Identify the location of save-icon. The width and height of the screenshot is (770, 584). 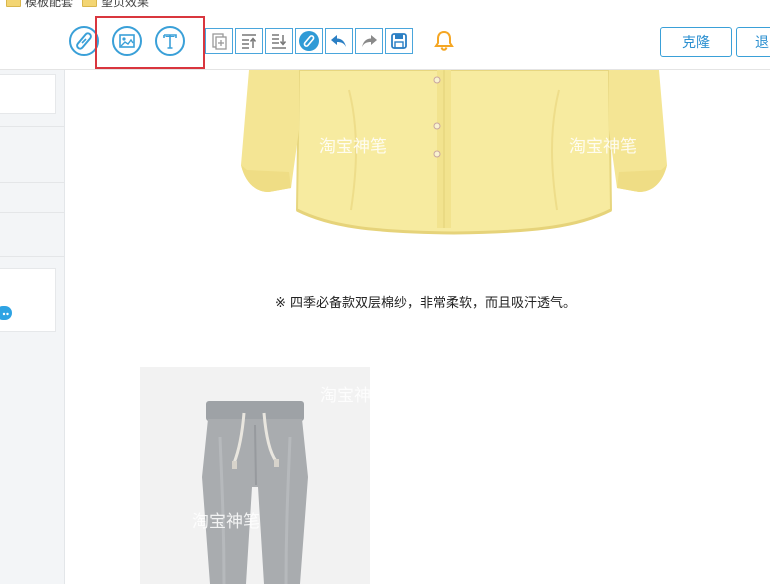
(399, 41).